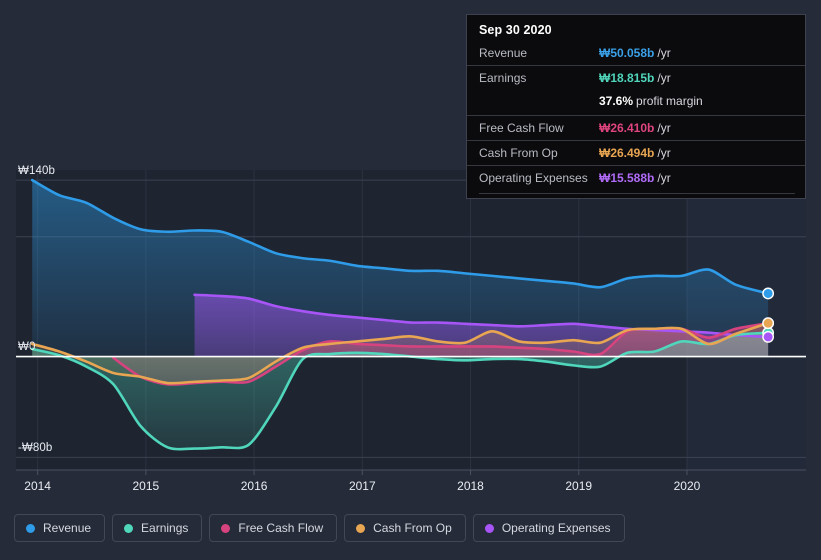  Describe the element at coordinates (637, 193) in the screenshot. I see `tooltip-bottom-divider` at that location.